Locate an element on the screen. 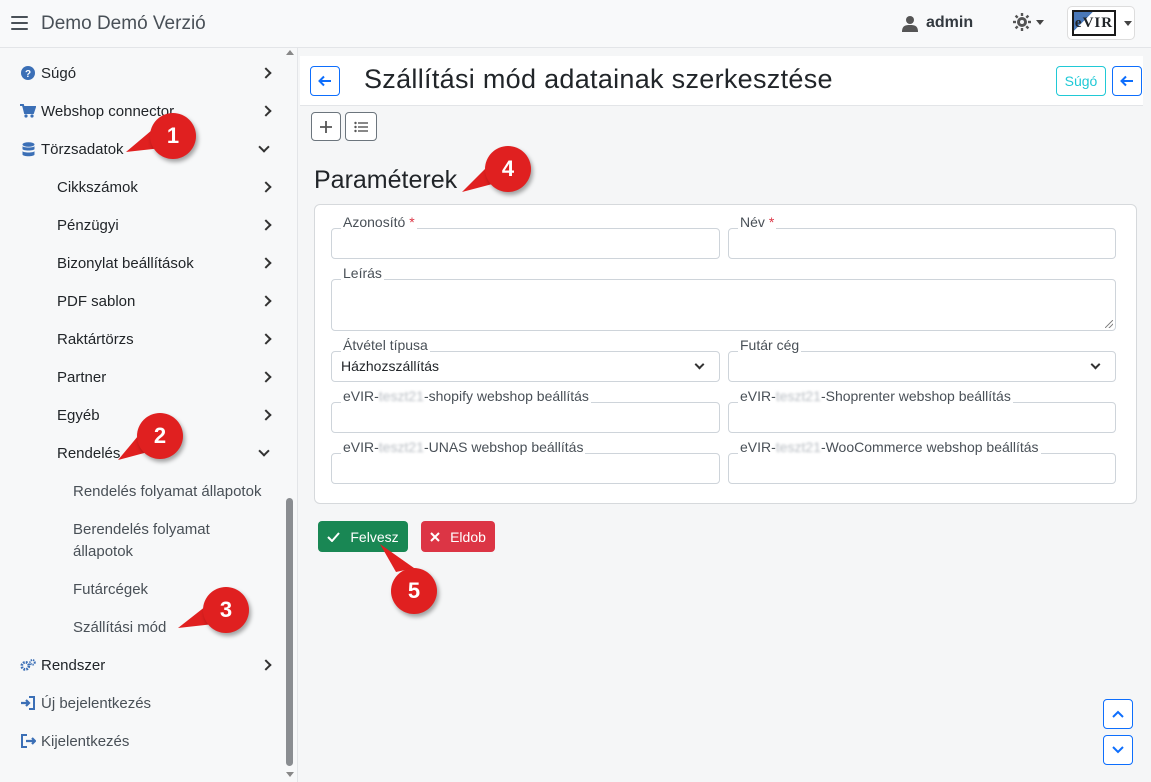 The width and height of the screenshot is (1151, 782). callout-5: 5 is located at coordinates (414, 591).